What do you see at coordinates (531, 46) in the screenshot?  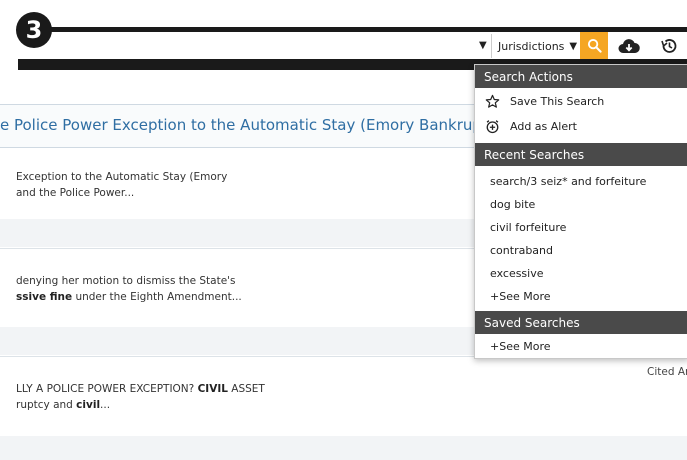 I see `jurisdictions-label: Jurisdictions` at bounding box center [531, 46].